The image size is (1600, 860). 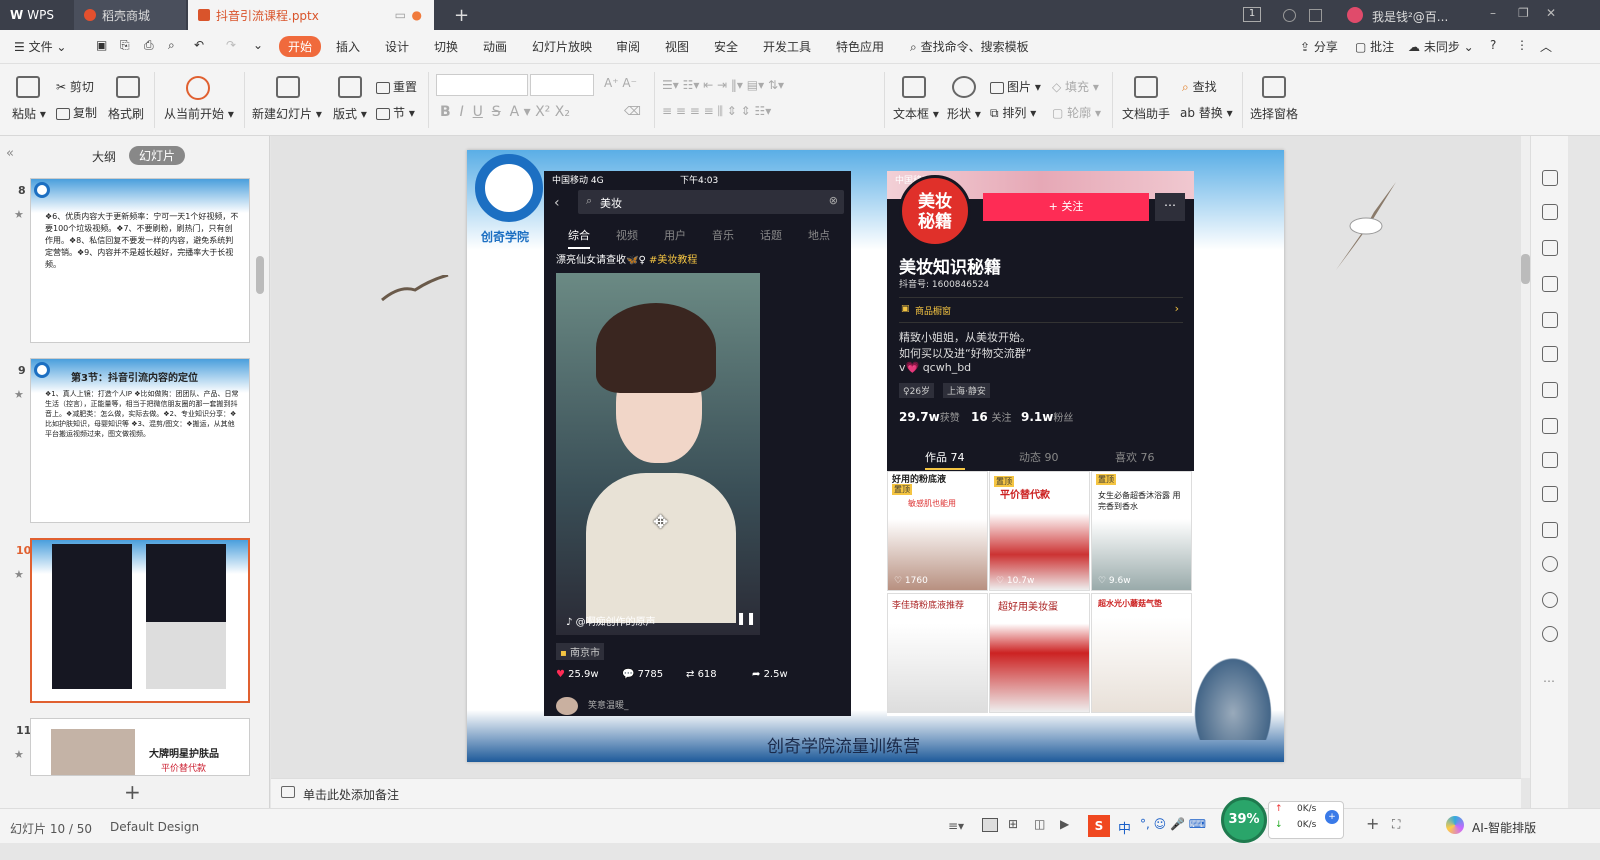 What do you see at coordinates (1550, 634) in the screenshot?
I see `help-icon` at bounding box center [1550, 634].